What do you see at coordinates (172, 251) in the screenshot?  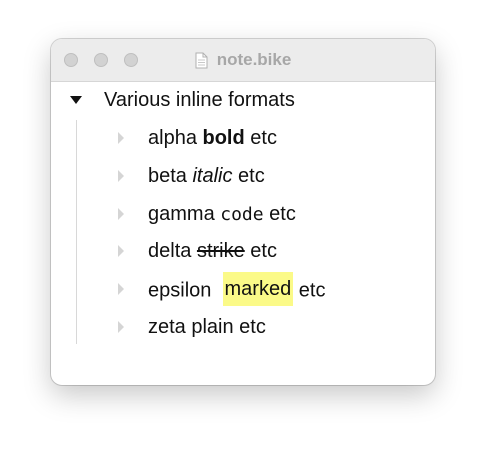 I see `text-run: delta` at bounding box center [172, 251].